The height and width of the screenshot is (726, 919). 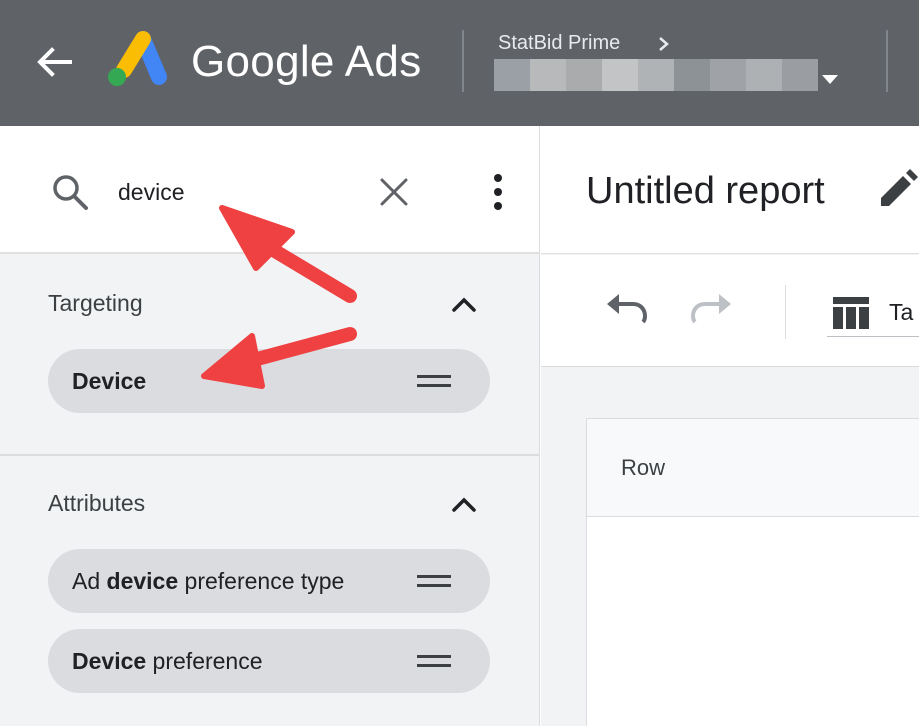 I want to click on report-toolbar: Ta, so click(x=730, y=311).